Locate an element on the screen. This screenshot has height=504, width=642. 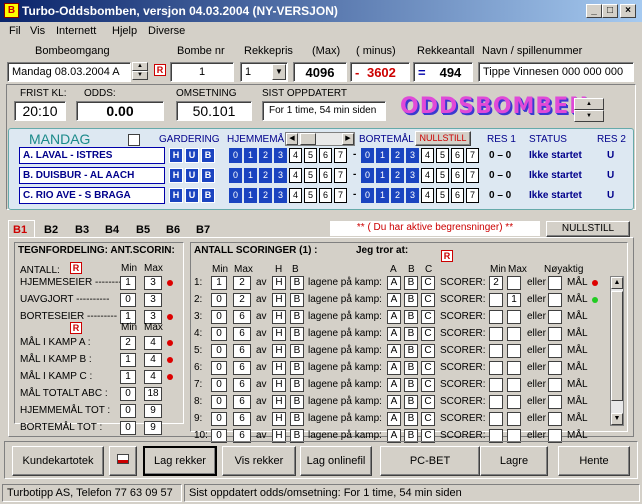
printer-icon-button is located at coordinates (123, 461).